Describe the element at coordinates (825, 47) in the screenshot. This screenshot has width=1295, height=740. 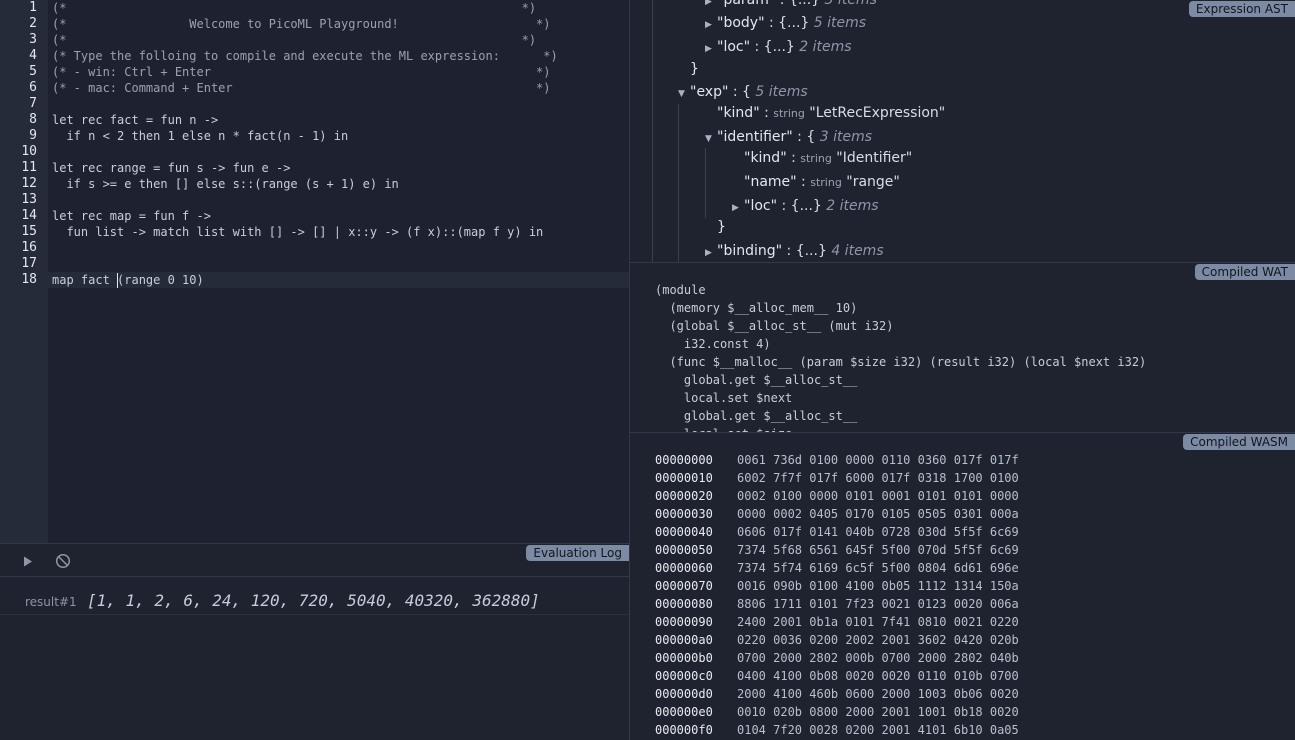
I see `ast-item-count: 2 items` at that location.